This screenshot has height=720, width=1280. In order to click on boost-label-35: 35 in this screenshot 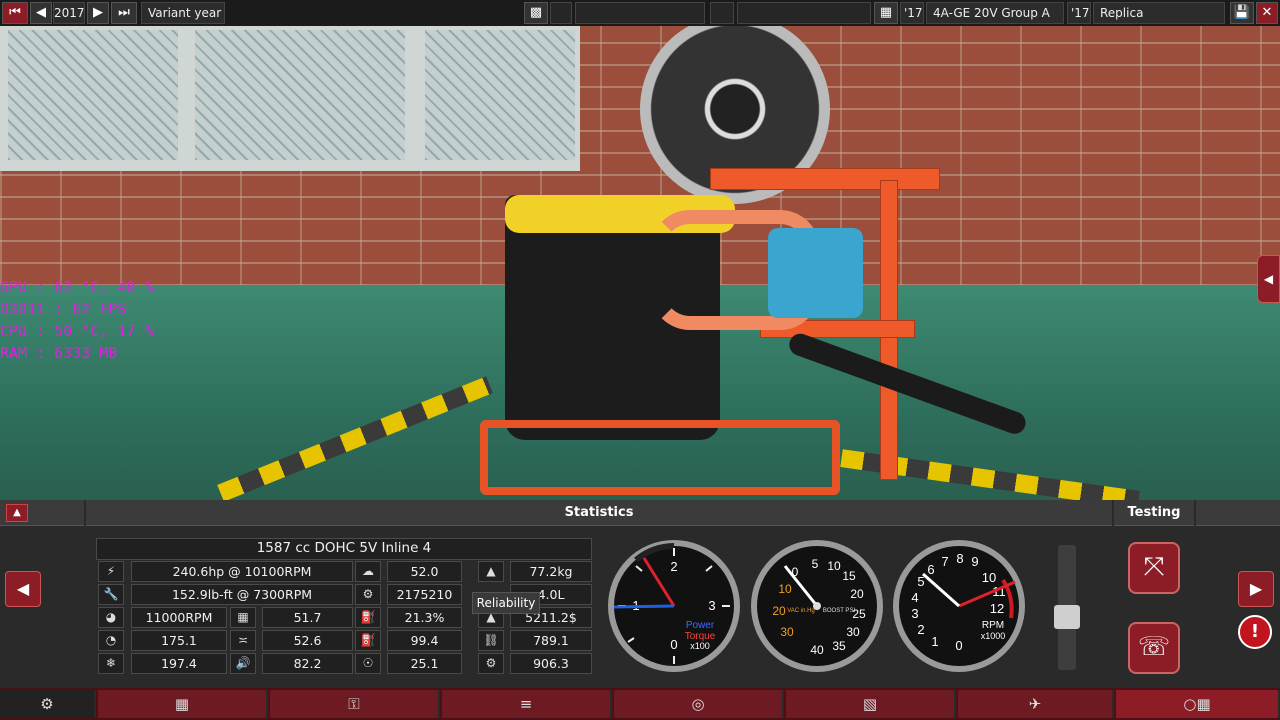, I will do `click(839, 646)`.